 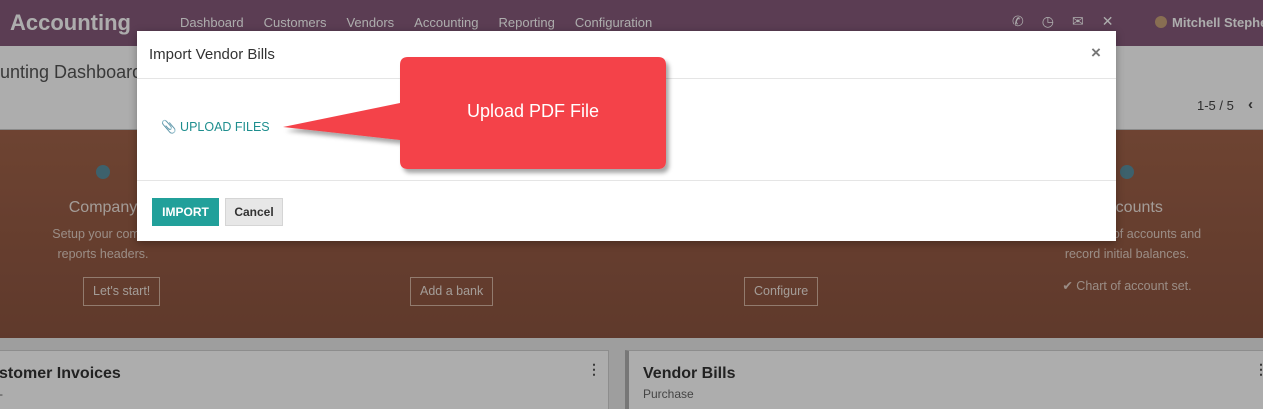 What do you see at coordinates (626, 55) in the screenshot?
I see `modal-header: Import Vendor Bills ×` at bounding box center [626, 55].